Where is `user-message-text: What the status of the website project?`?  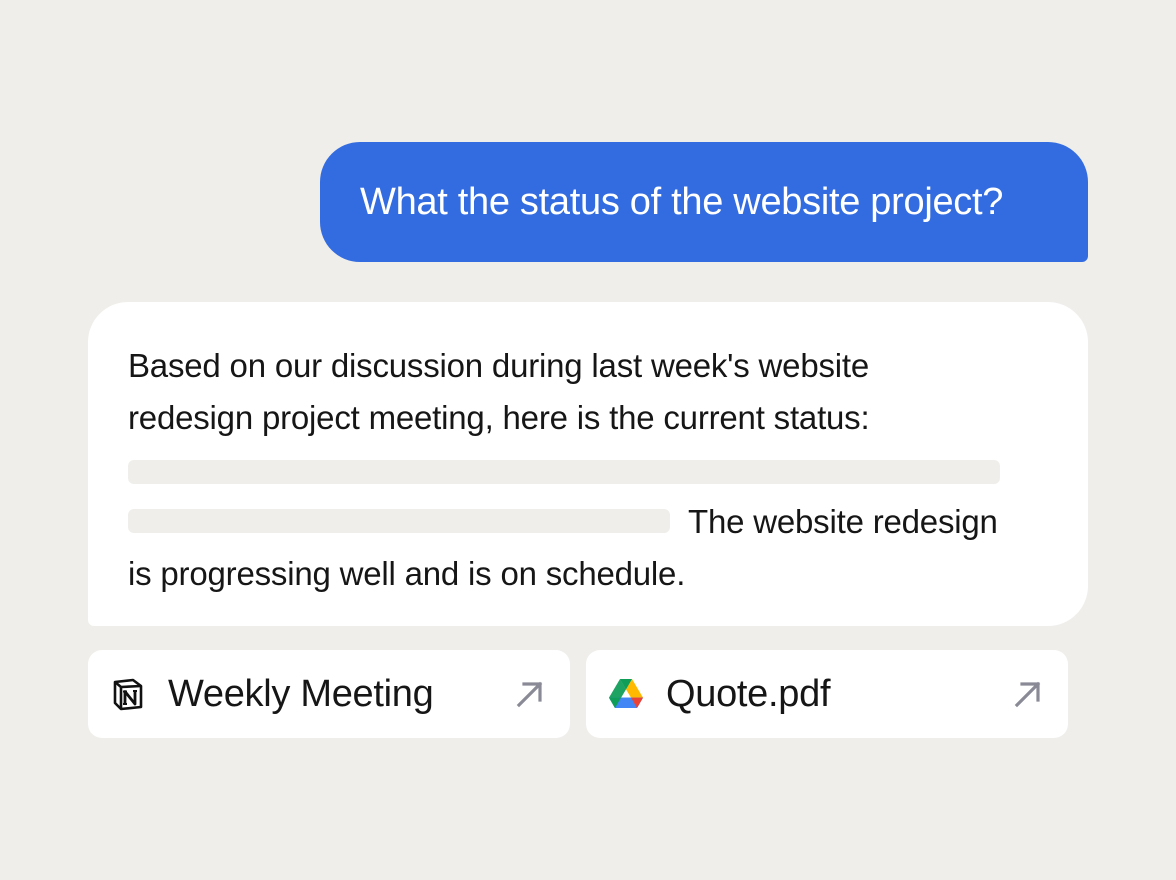 user-message-text: What the status of the website project? is located at coordinates (682, 202).